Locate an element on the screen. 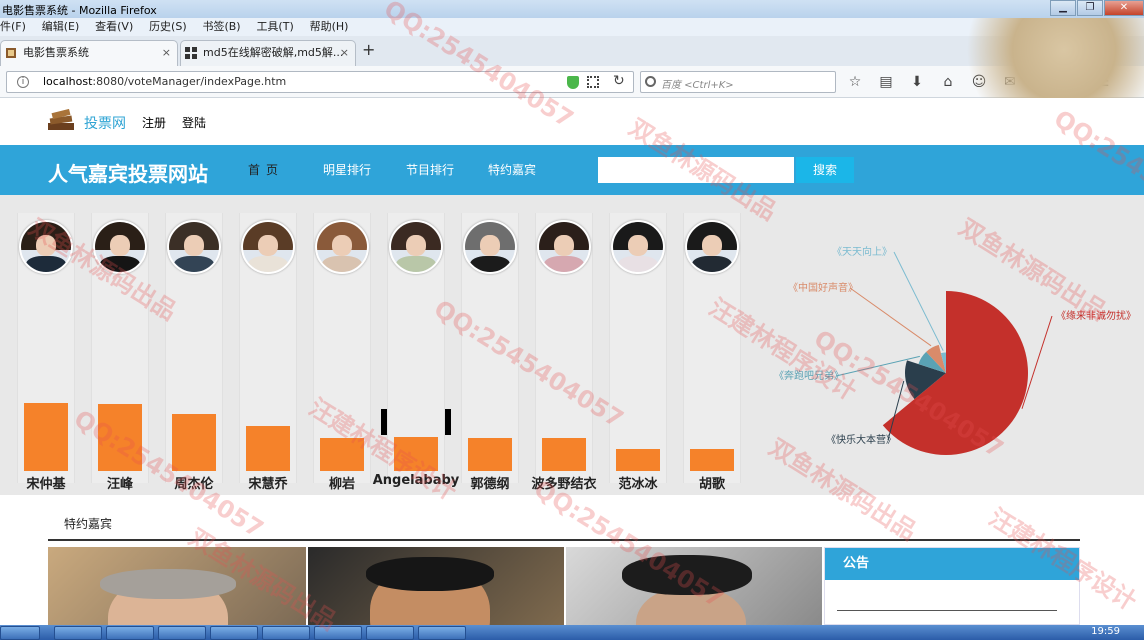 Image resolution: width=1144 pixels, height=640 pixels. download-icon: ⬇ is located at coordinates (917, 82).